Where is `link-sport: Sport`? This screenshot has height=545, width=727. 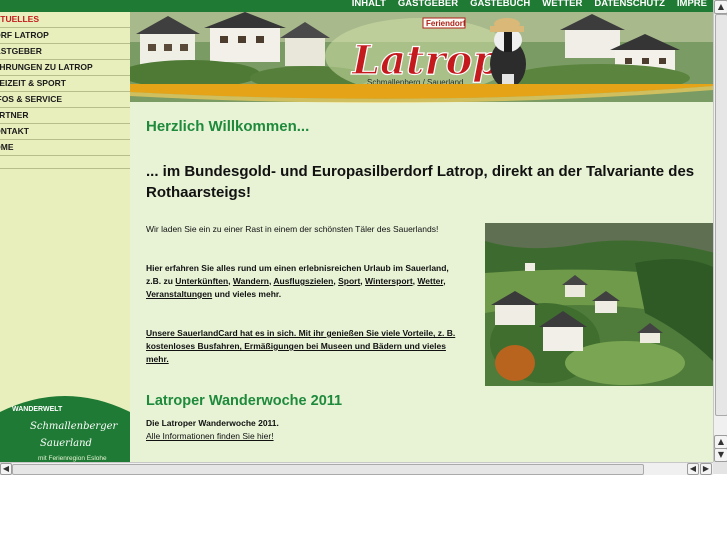
link-sport: Sport is located at coordinates (349, 281).